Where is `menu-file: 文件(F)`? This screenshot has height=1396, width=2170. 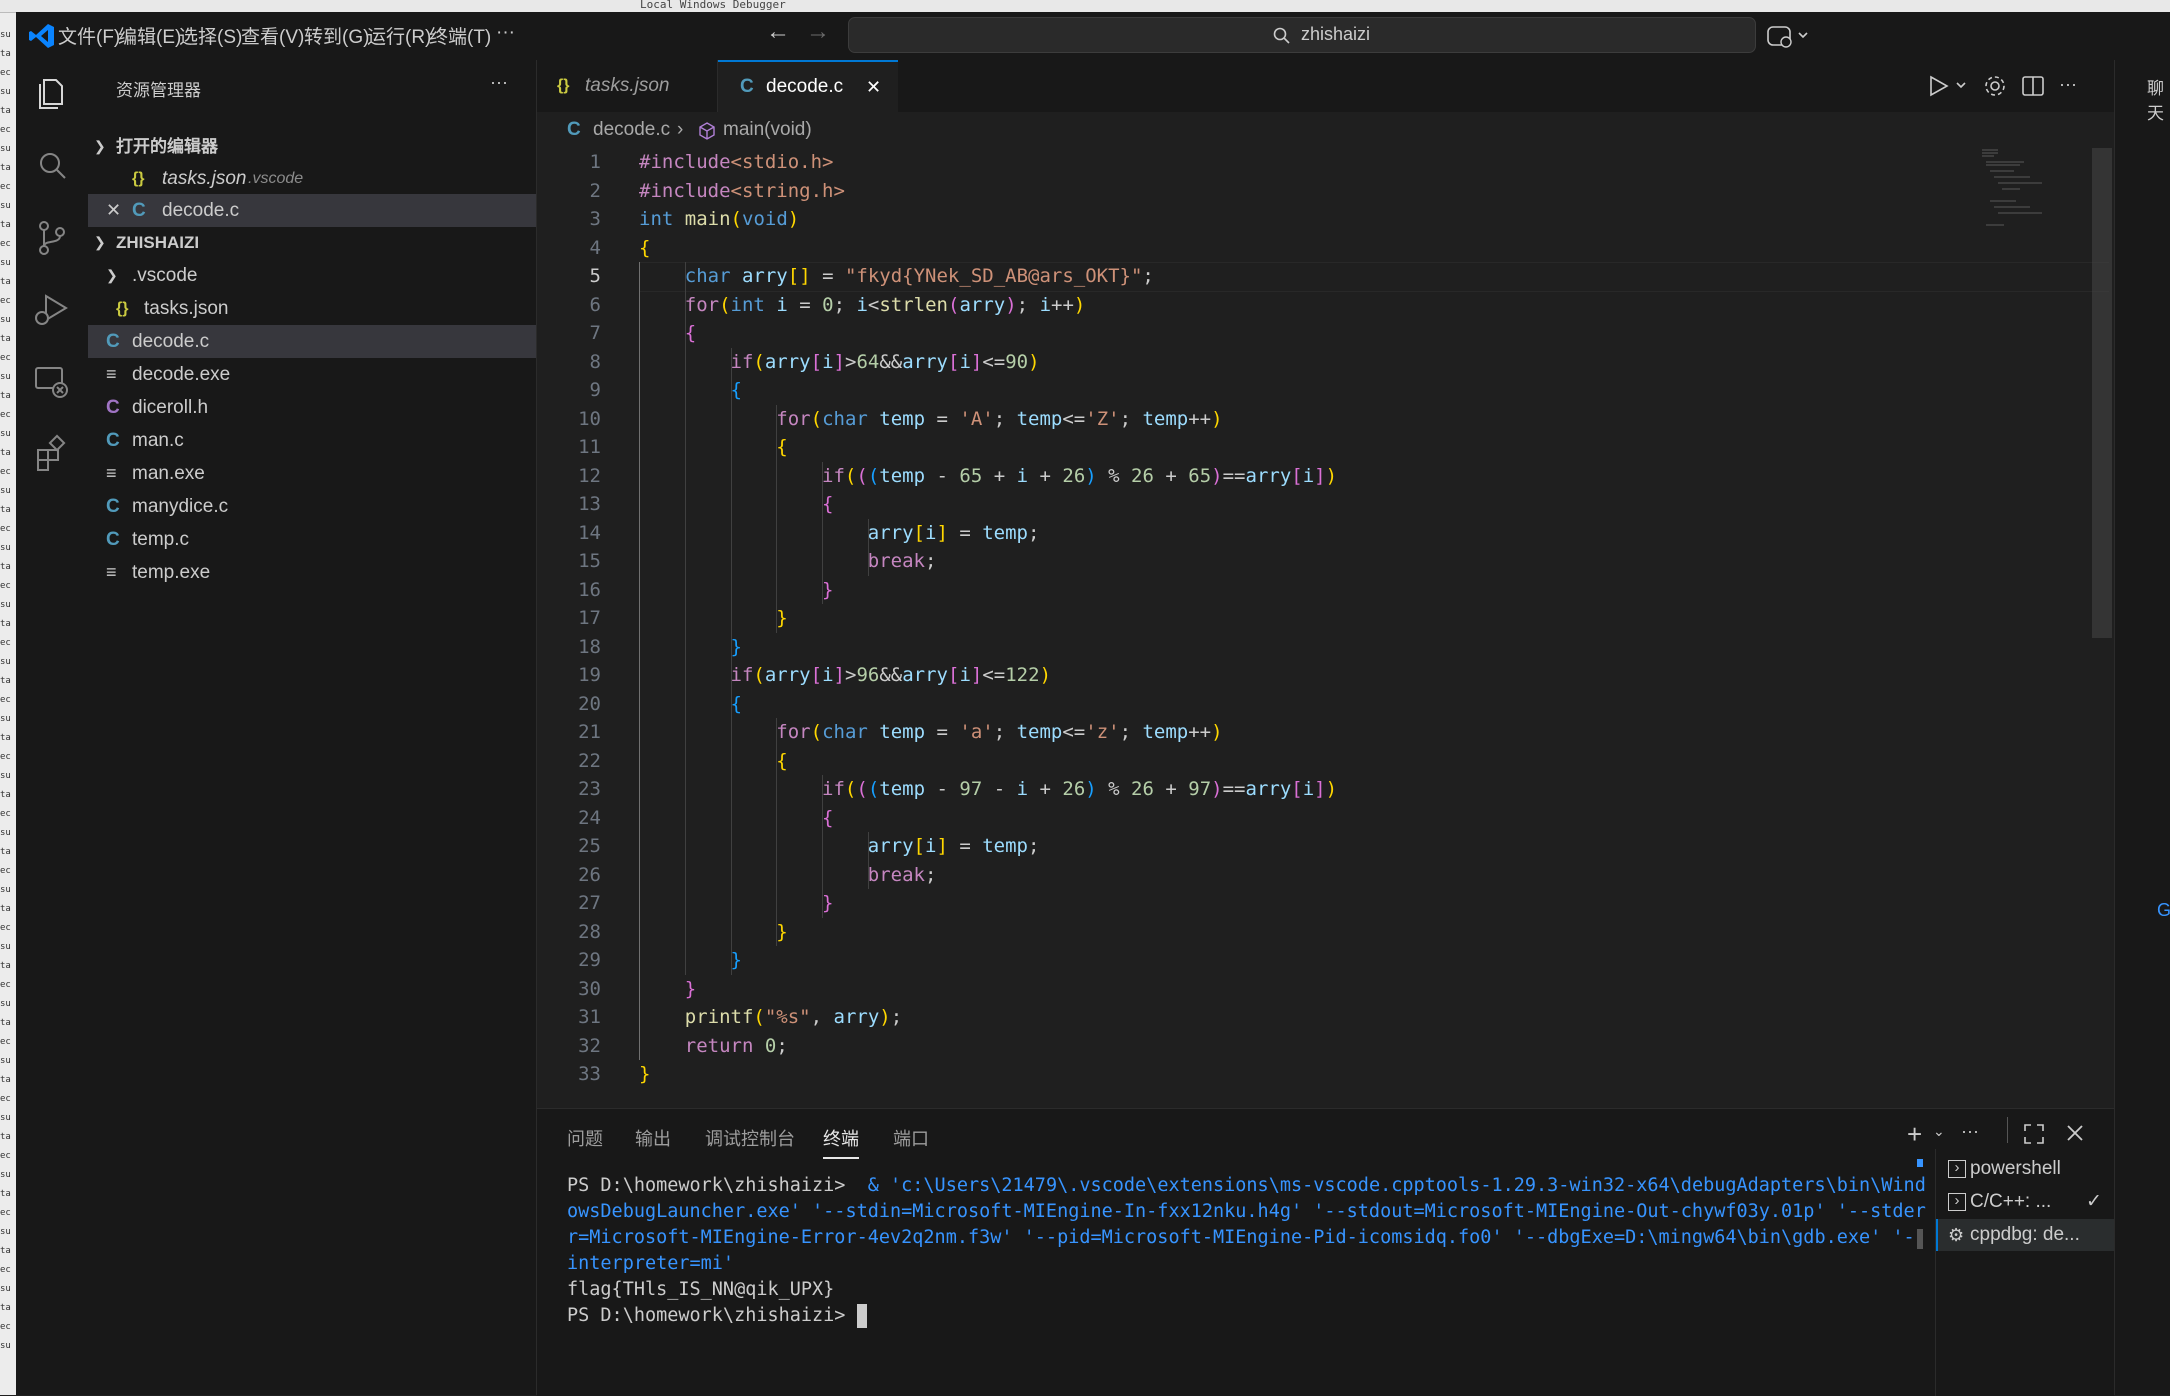
menu-file: 文件(F) is located at coordinates (89, 35).